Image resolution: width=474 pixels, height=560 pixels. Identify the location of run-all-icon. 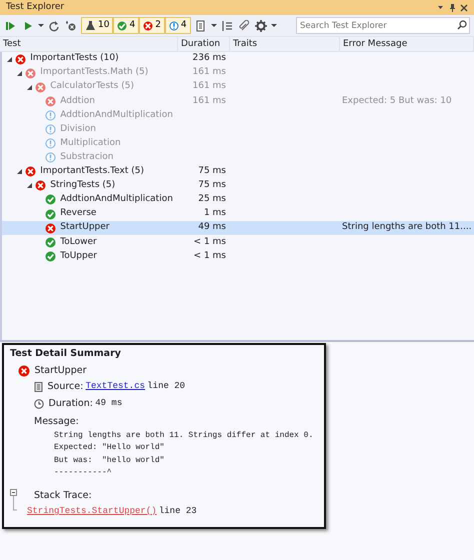
(11, 26).